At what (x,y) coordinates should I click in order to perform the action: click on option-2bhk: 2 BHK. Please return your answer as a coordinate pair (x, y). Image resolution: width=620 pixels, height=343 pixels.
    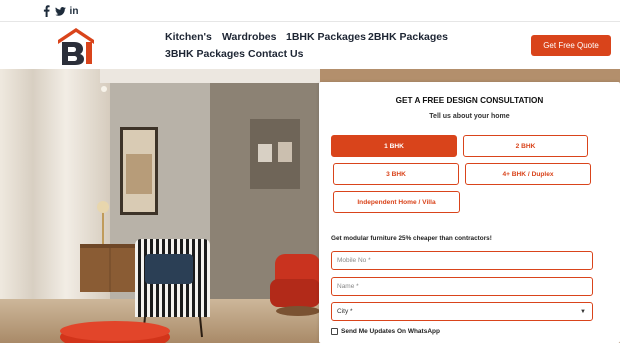
    Looking at the image, I should click on (525, 146).